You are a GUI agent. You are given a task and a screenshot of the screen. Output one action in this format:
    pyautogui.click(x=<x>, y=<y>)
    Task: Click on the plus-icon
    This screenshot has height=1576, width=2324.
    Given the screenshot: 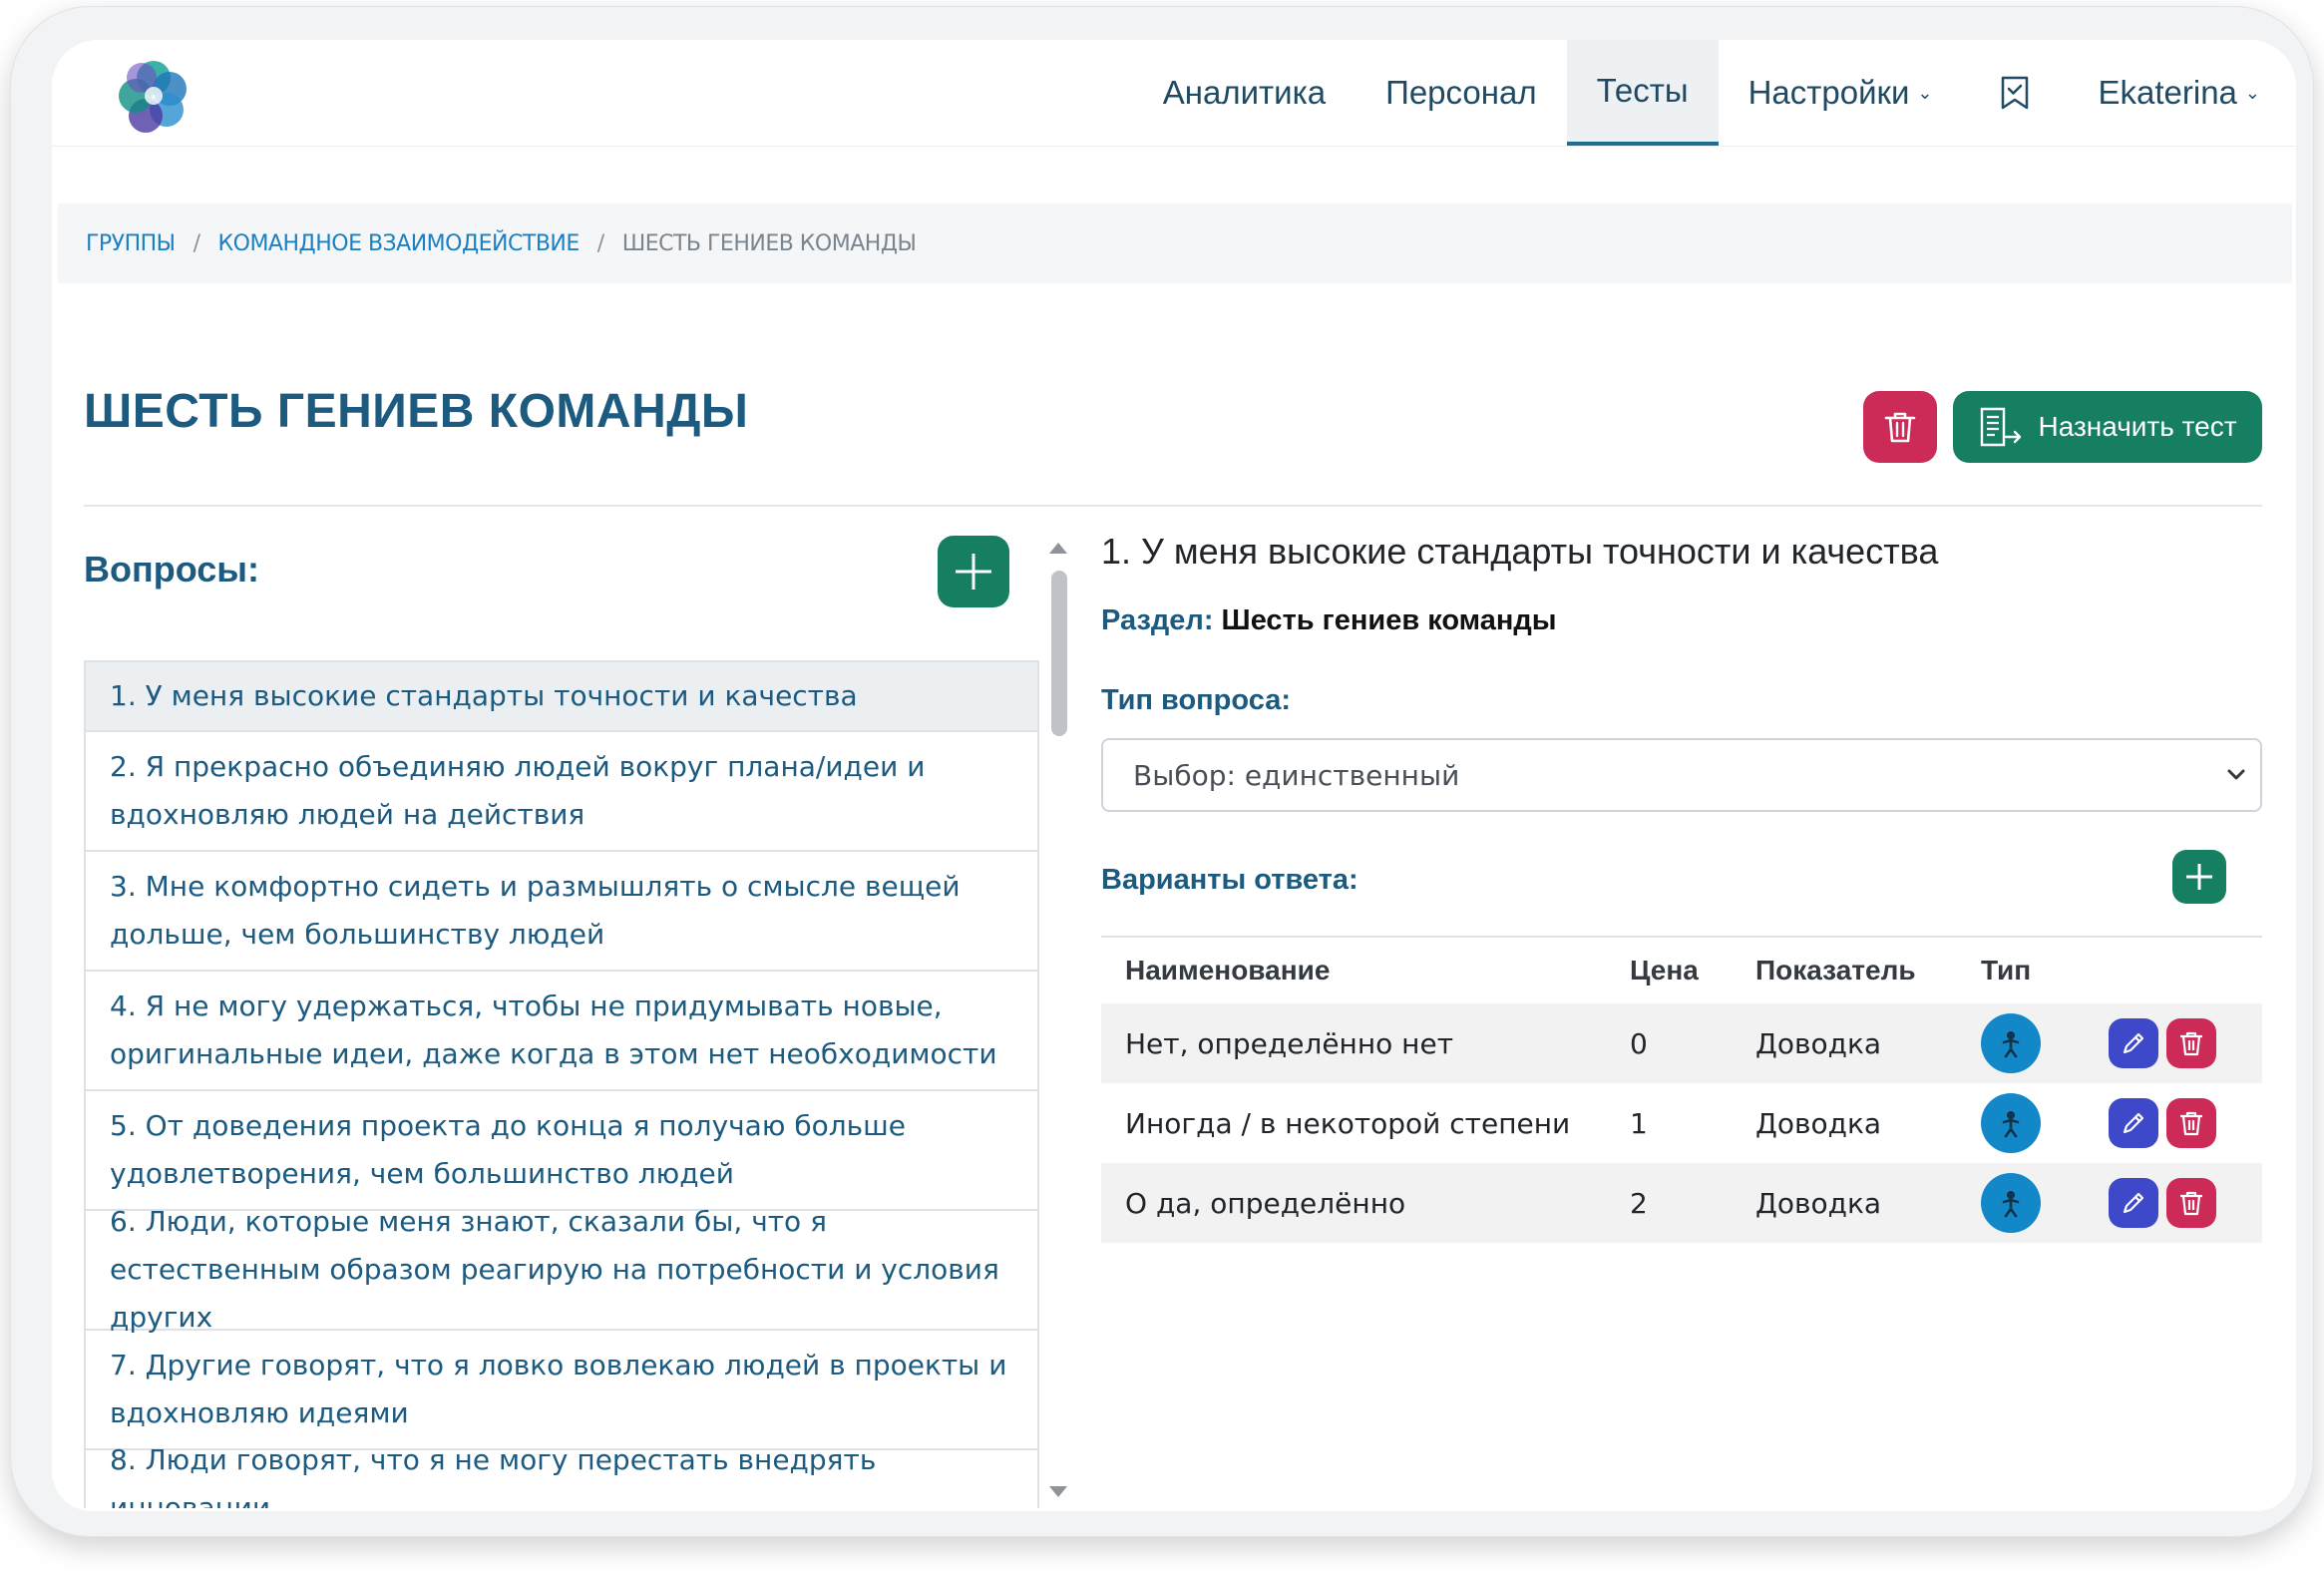 What is the action you would take?
    pyautogui.click(x=2199, y=877)
    